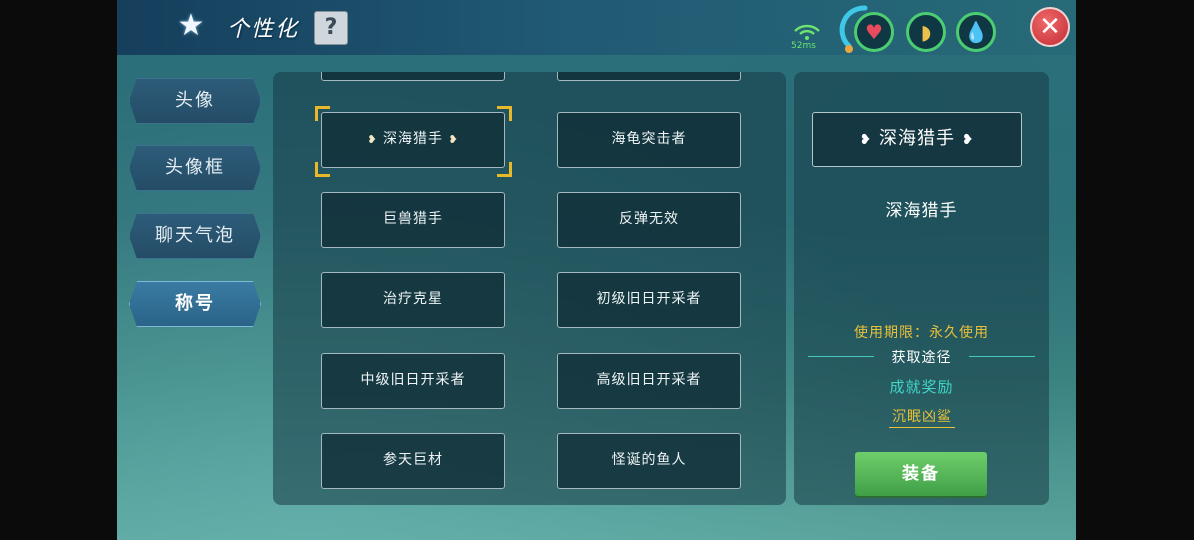 The image size is (1194, 540). What do you see at coordinates (195, 236) in the screenshot?
I see `tab-chat-bubble: 聊天气泡` at bounding box center [195, 236].